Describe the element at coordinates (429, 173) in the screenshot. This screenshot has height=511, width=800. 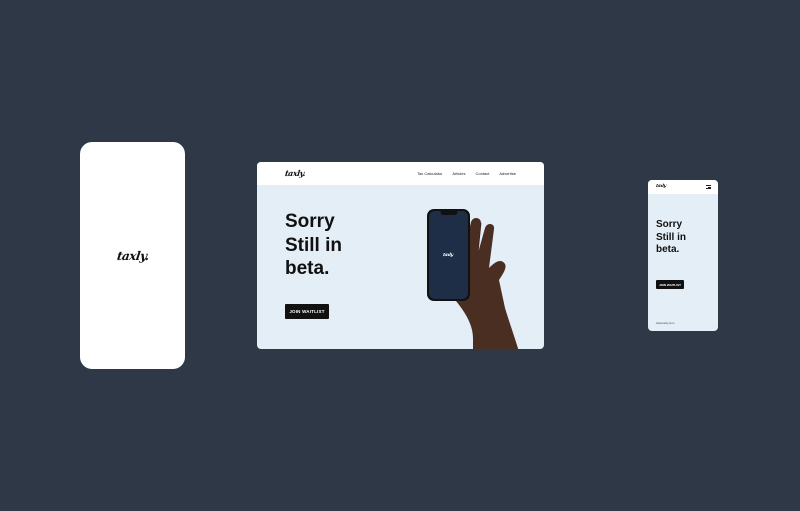
I see `nav-link-tax-calculator: Tax Calculator` at that location.